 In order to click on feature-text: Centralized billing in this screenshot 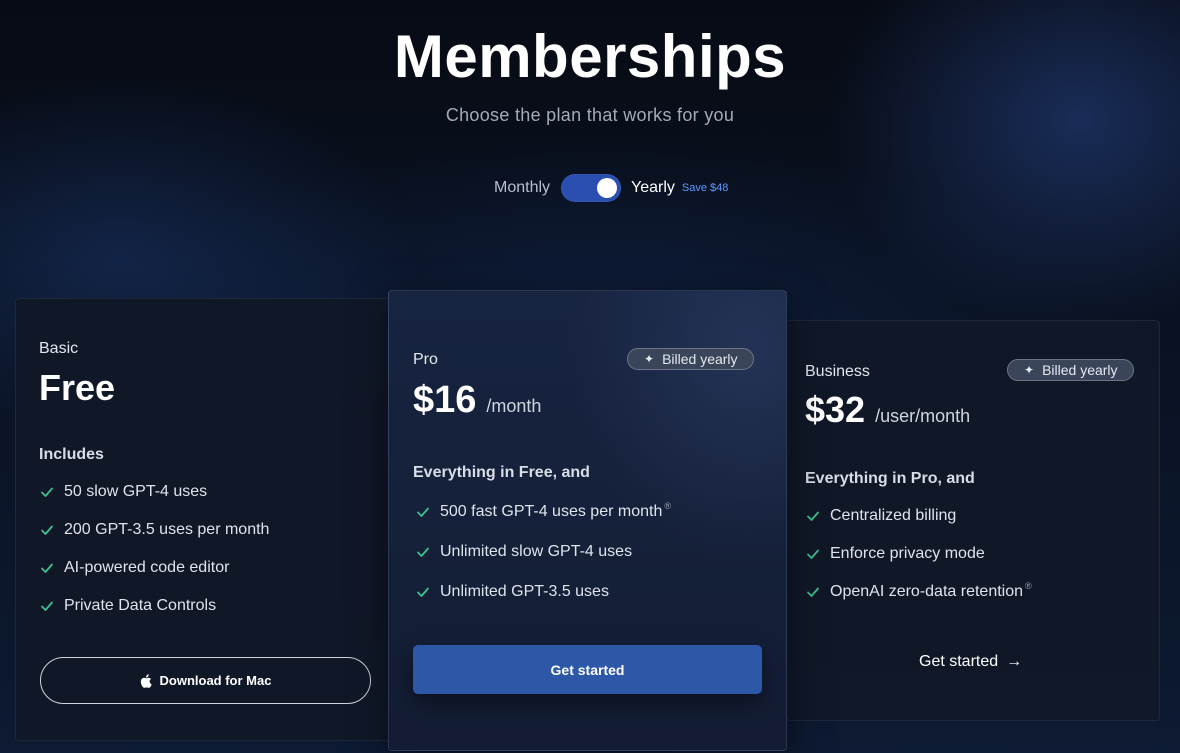, I will do `click(893, 515)`.